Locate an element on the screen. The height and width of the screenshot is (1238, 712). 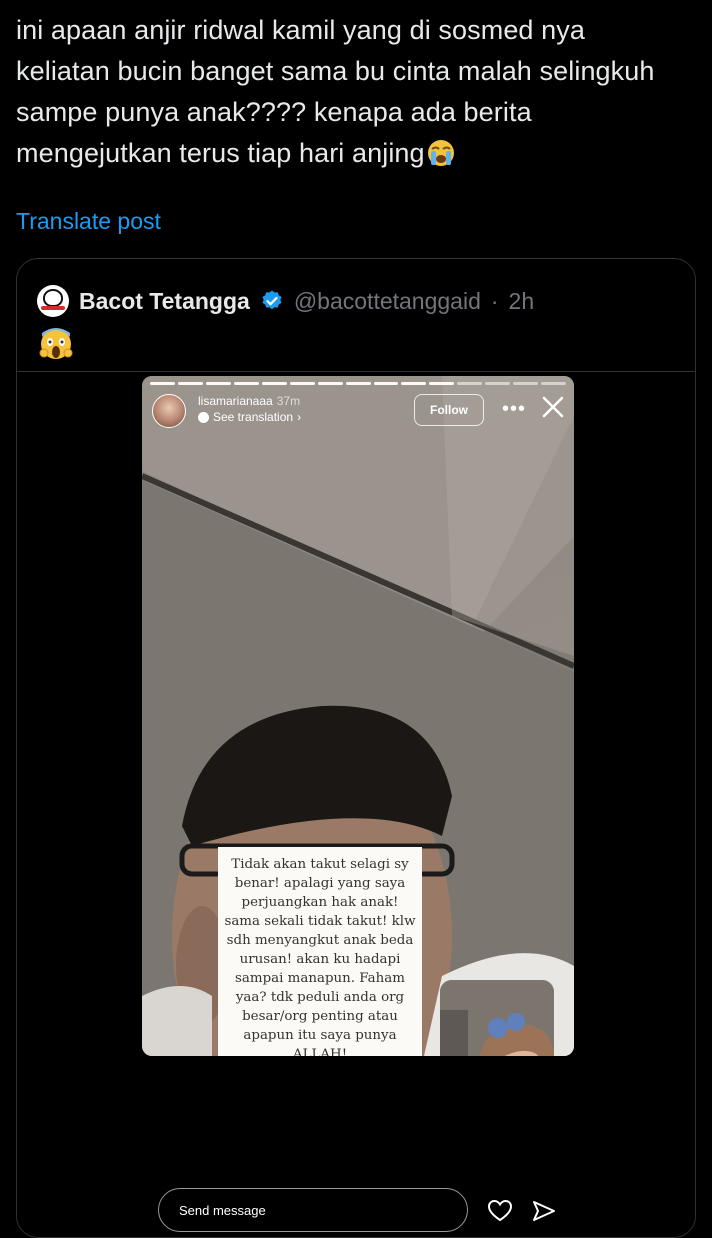
send-icon is located at coordinates (544, 1211).